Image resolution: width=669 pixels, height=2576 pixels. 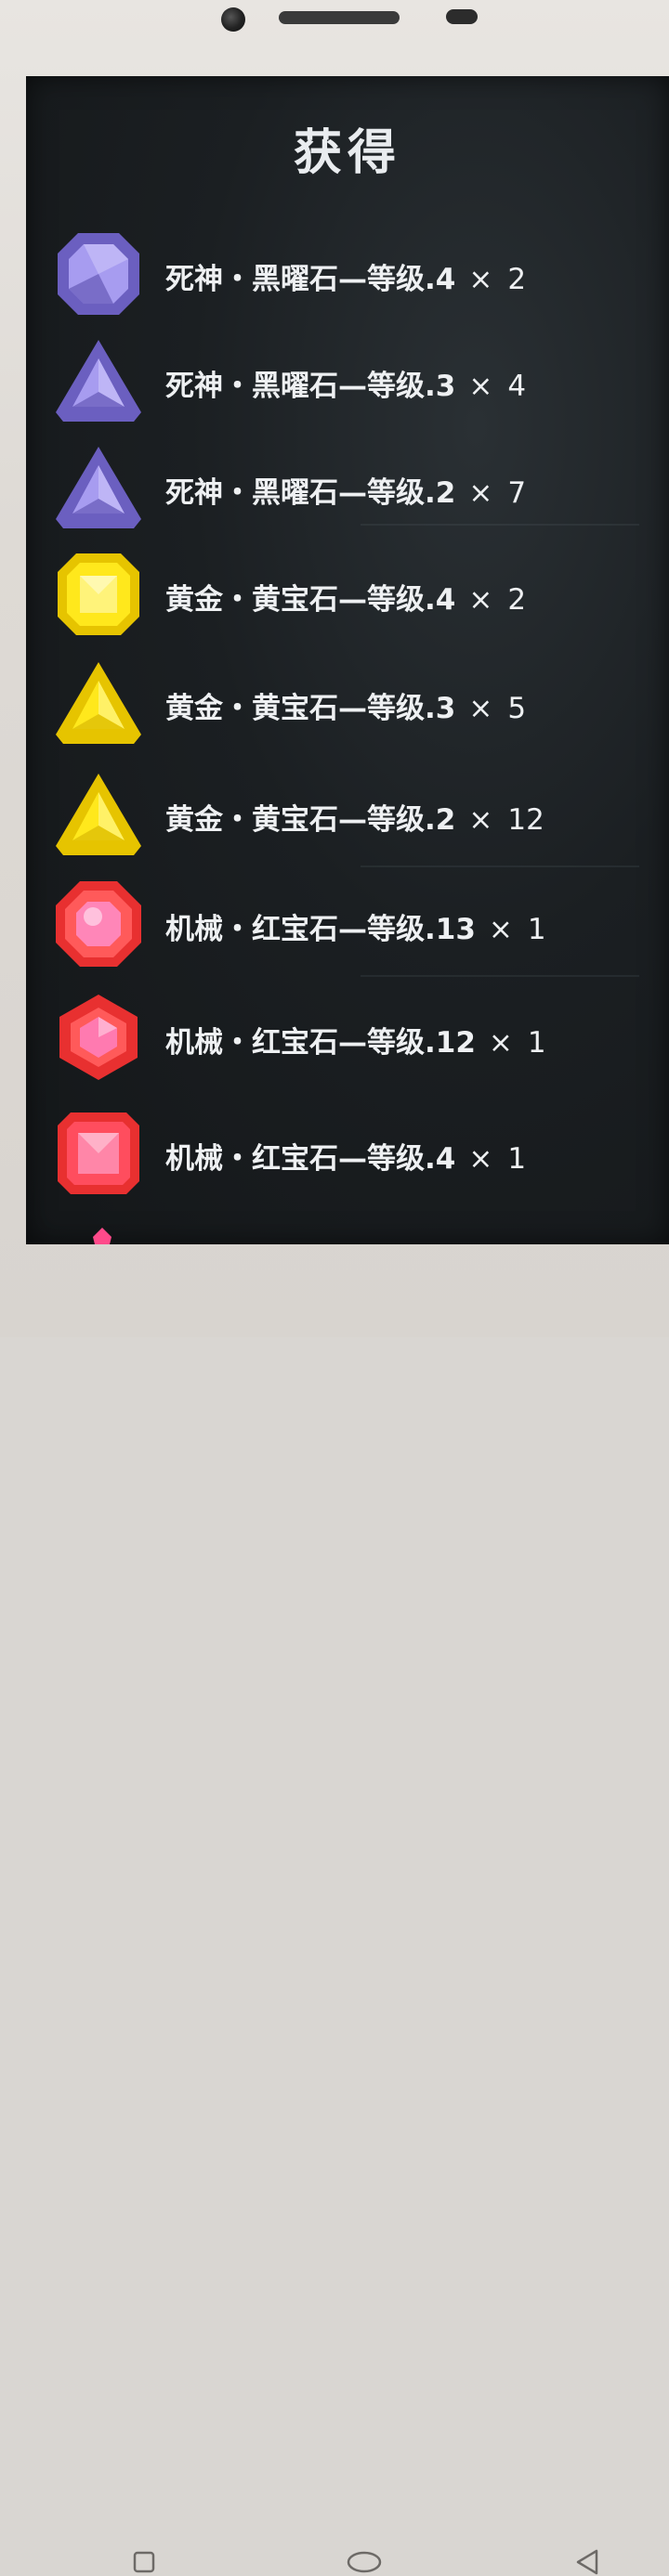 I want to click on item-label: 机械・红宝石—等级.13 × 1, so click(x=355, y=926).